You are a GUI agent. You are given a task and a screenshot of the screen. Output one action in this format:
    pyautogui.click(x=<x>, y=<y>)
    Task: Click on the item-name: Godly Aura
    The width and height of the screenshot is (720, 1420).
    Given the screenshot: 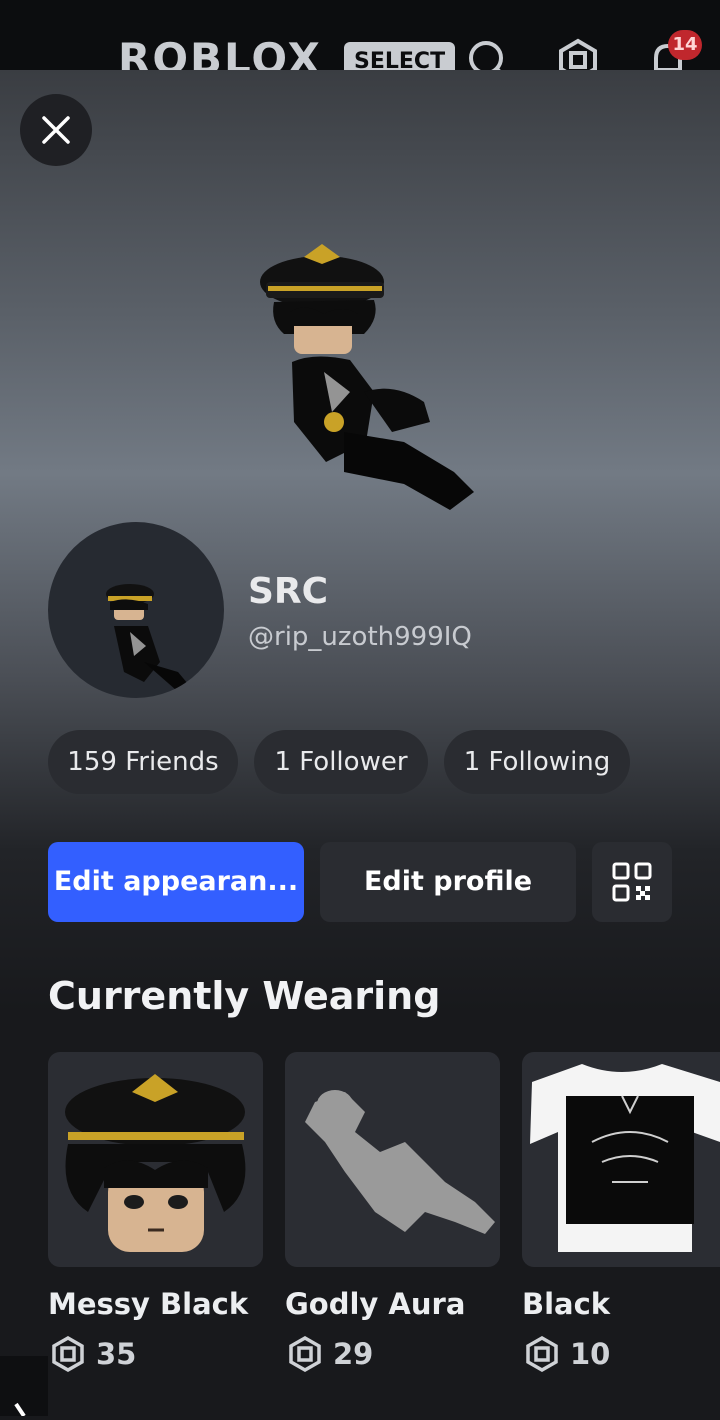 What is the action you would take?
    pyautogui.click(x=375, y=1304)
    